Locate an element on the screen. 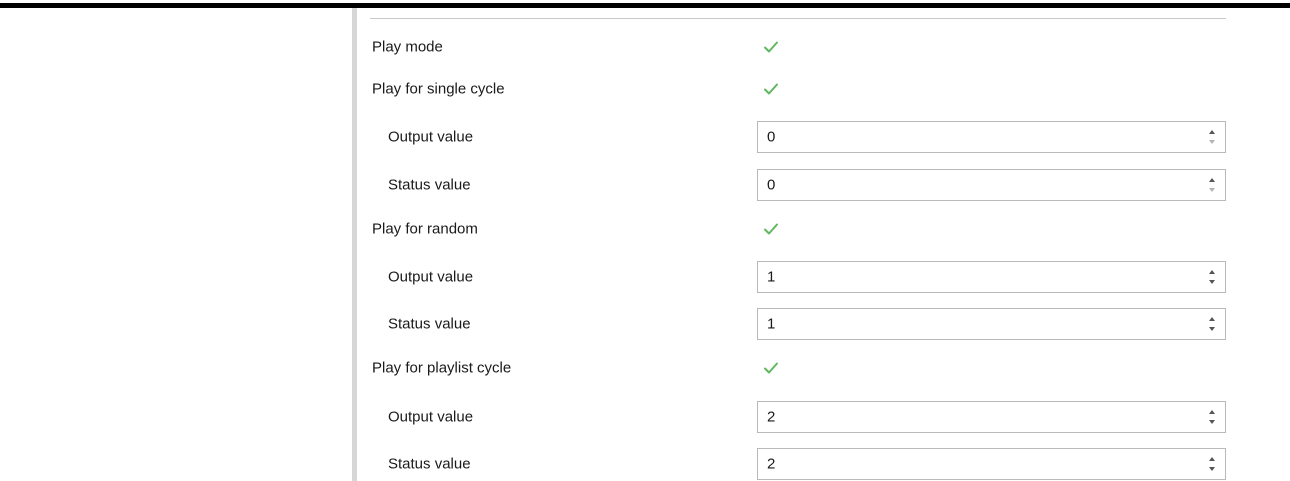 This screenshot has height=481, width=1290. play-single-cycle-checkbox is located at coordinates (771, 89).